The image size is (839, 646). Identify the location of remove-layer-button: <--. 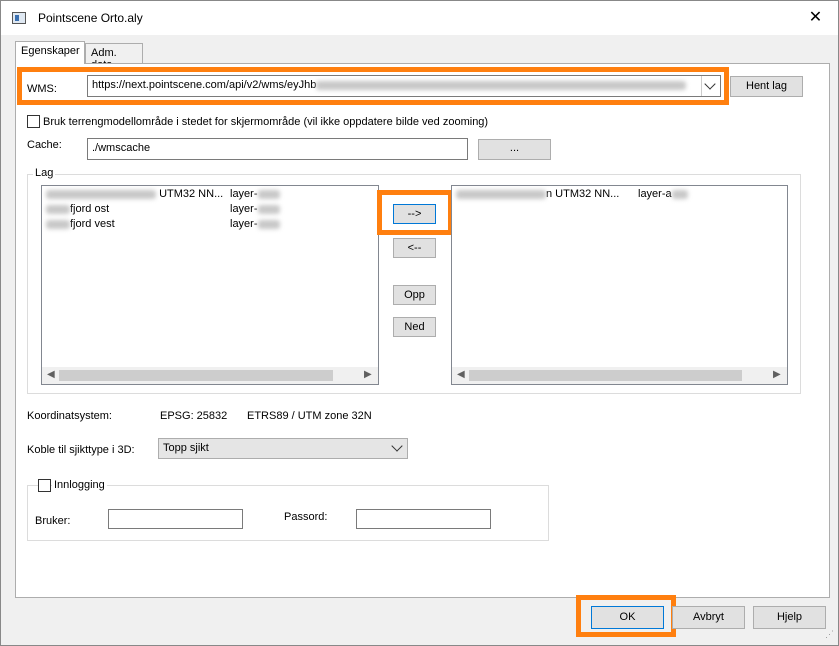
(414, 248).